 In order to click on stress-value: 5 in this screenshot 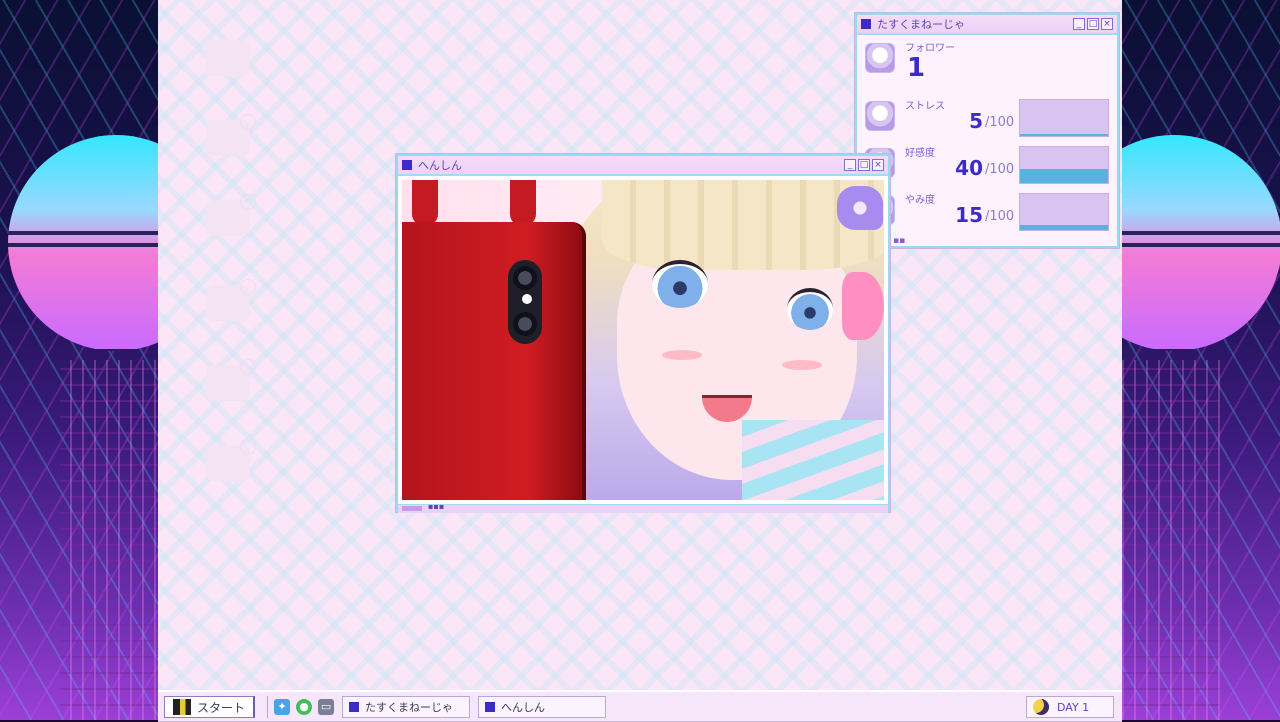, I will do `click(976, 121)`.